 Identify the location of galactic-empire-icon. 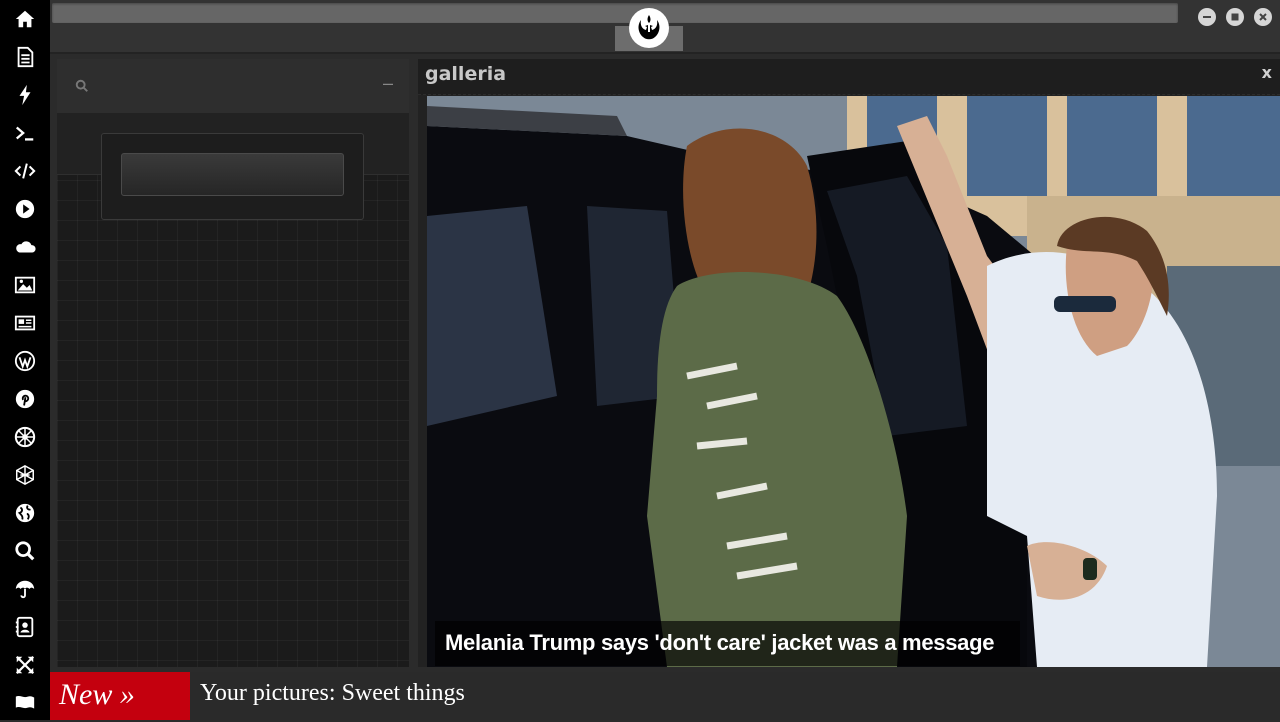
(25, 437).